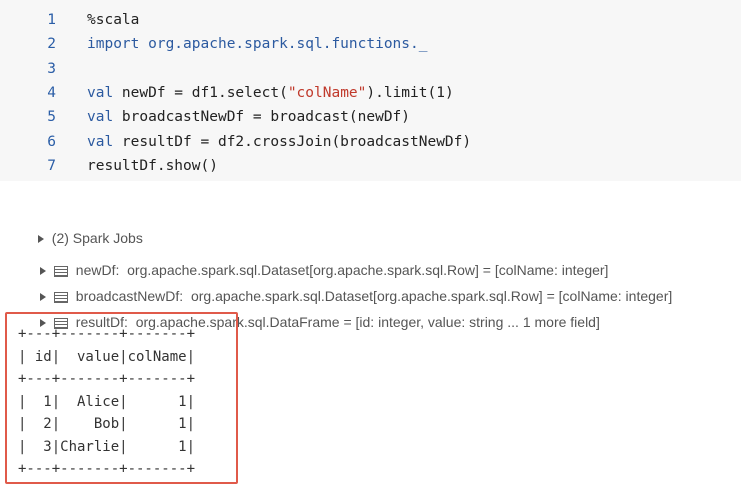 The image size is (741, 491). I want to click on code-text: resultDf.show(), so click(152, 166).